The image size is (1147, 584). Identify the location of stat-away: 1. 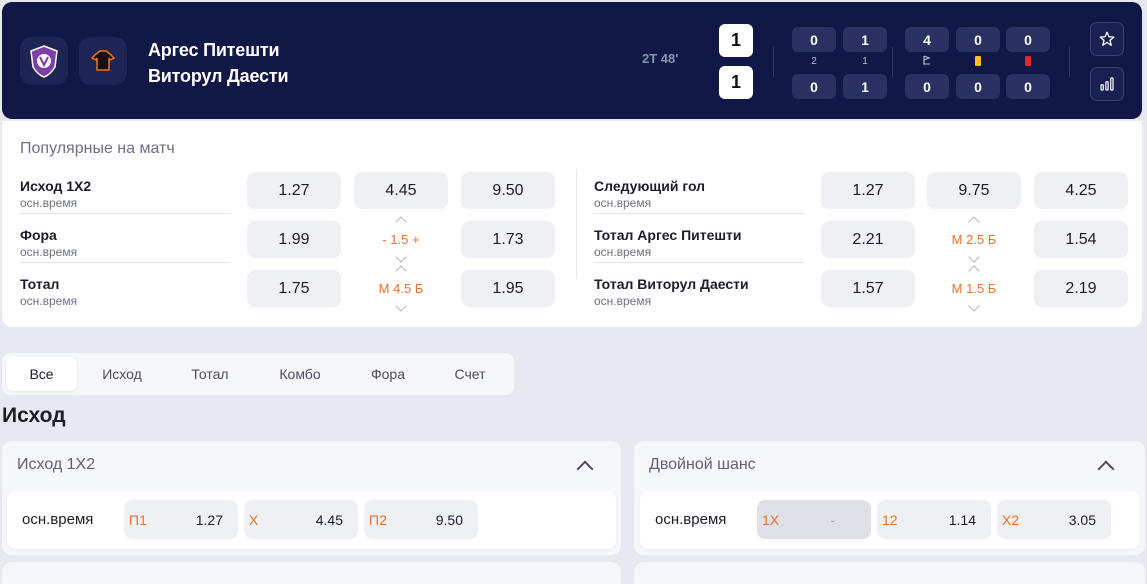
(865, 86).